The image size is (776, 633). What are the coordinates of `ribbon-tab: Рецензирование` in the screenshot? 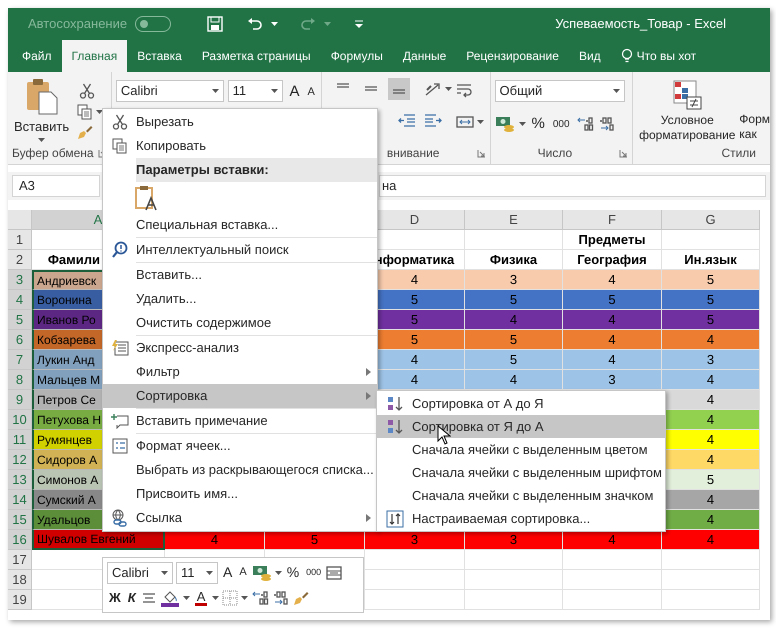 It's located at (512, 56).